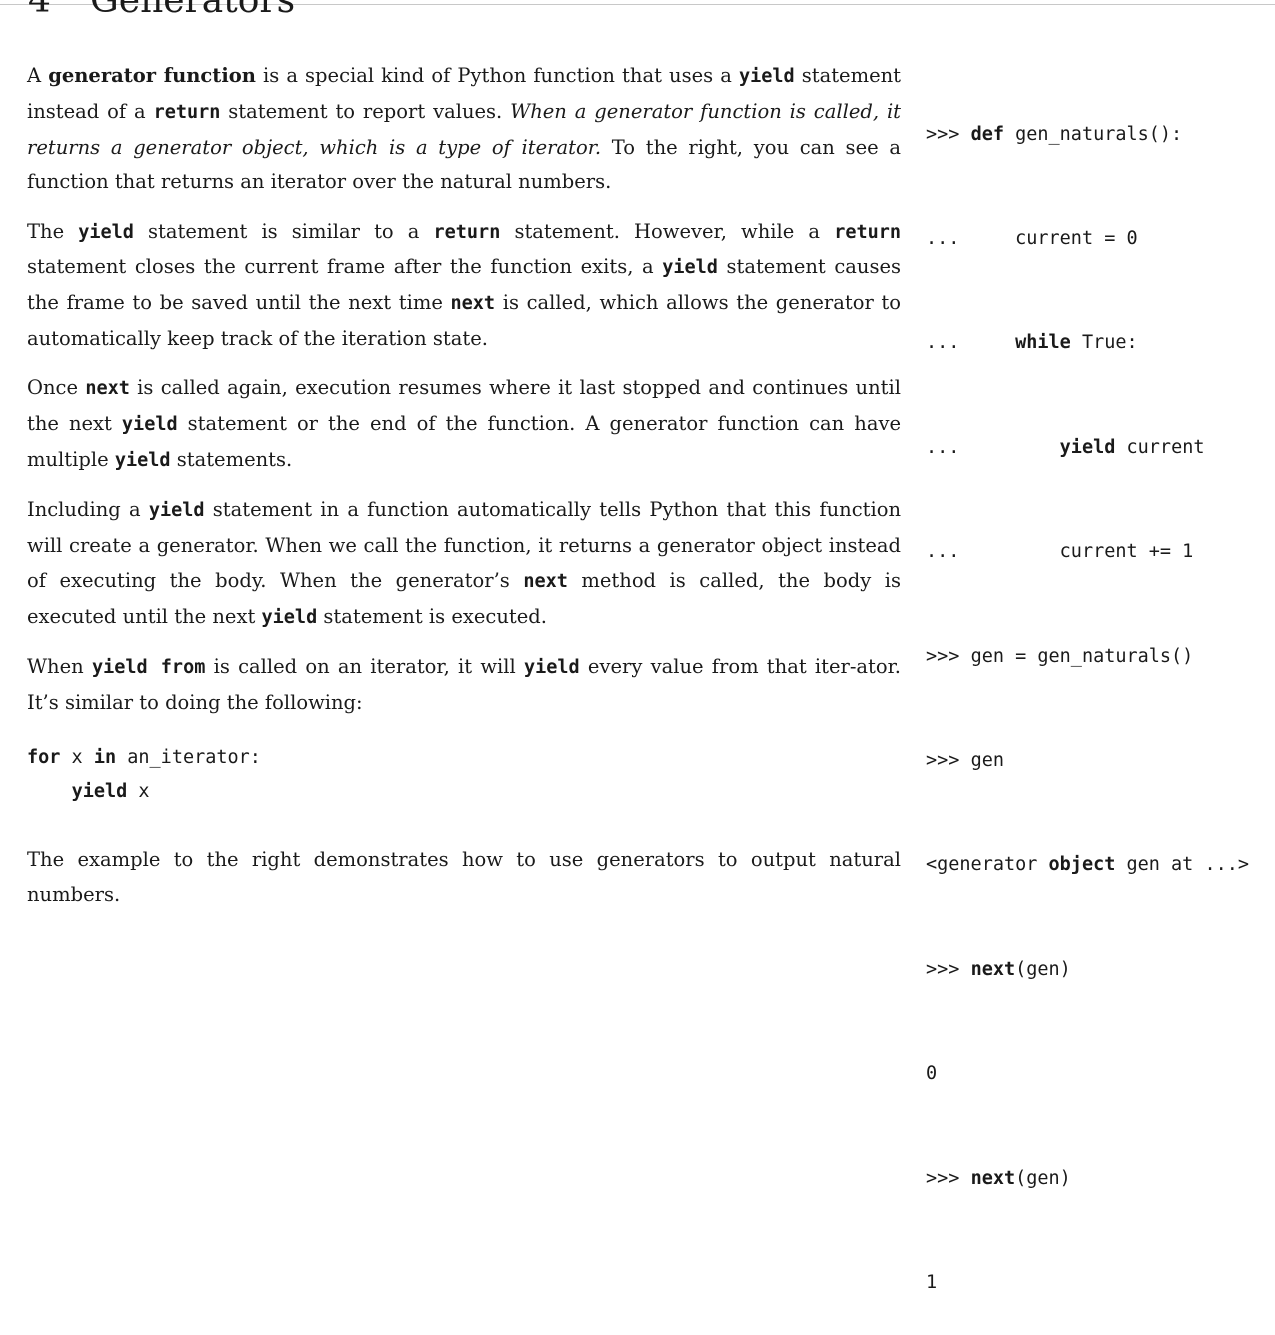 This screenshot has width=1275, height=1335. Describe the element at coordinates (364, 666) in the screenshot. I see `text-run: is called on an iterator, it will` at that location.